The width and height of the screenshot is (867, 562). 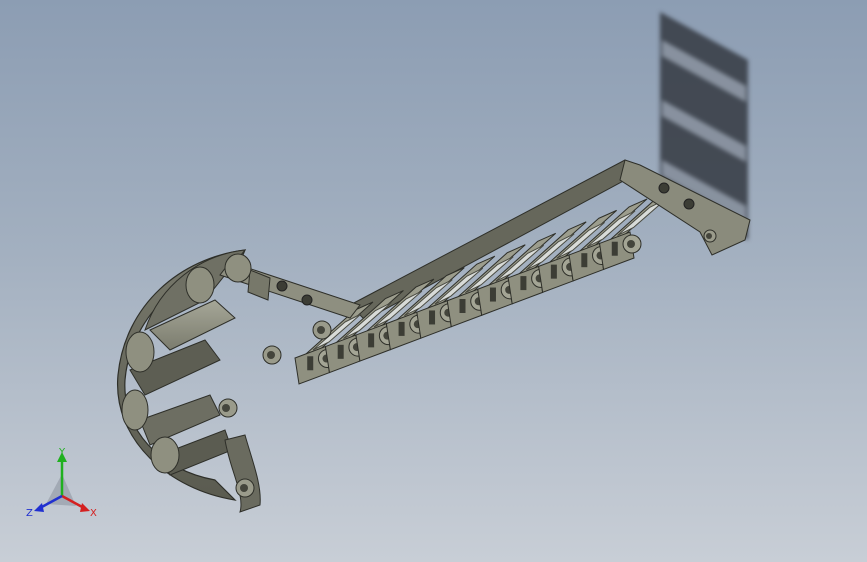 I want to click on pin-hole, so click(x=631, y=244).